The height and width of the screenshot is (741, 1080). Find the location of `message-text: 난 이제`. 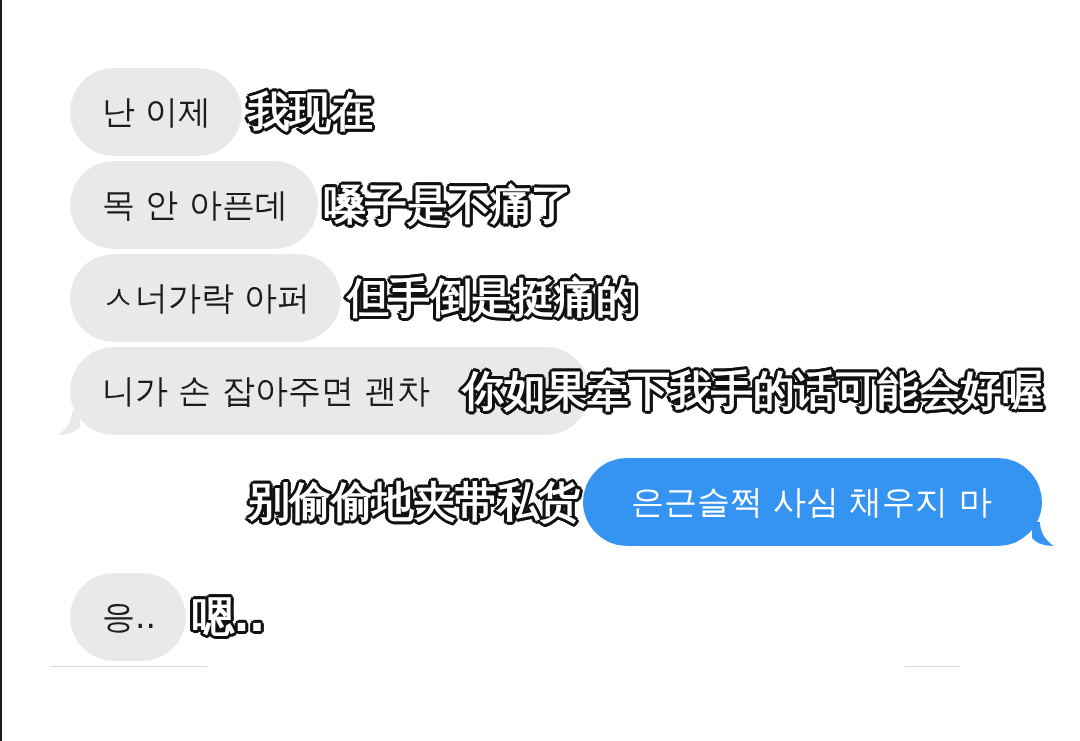

message-text: 난 이제 is located at coordinates (157, 111).